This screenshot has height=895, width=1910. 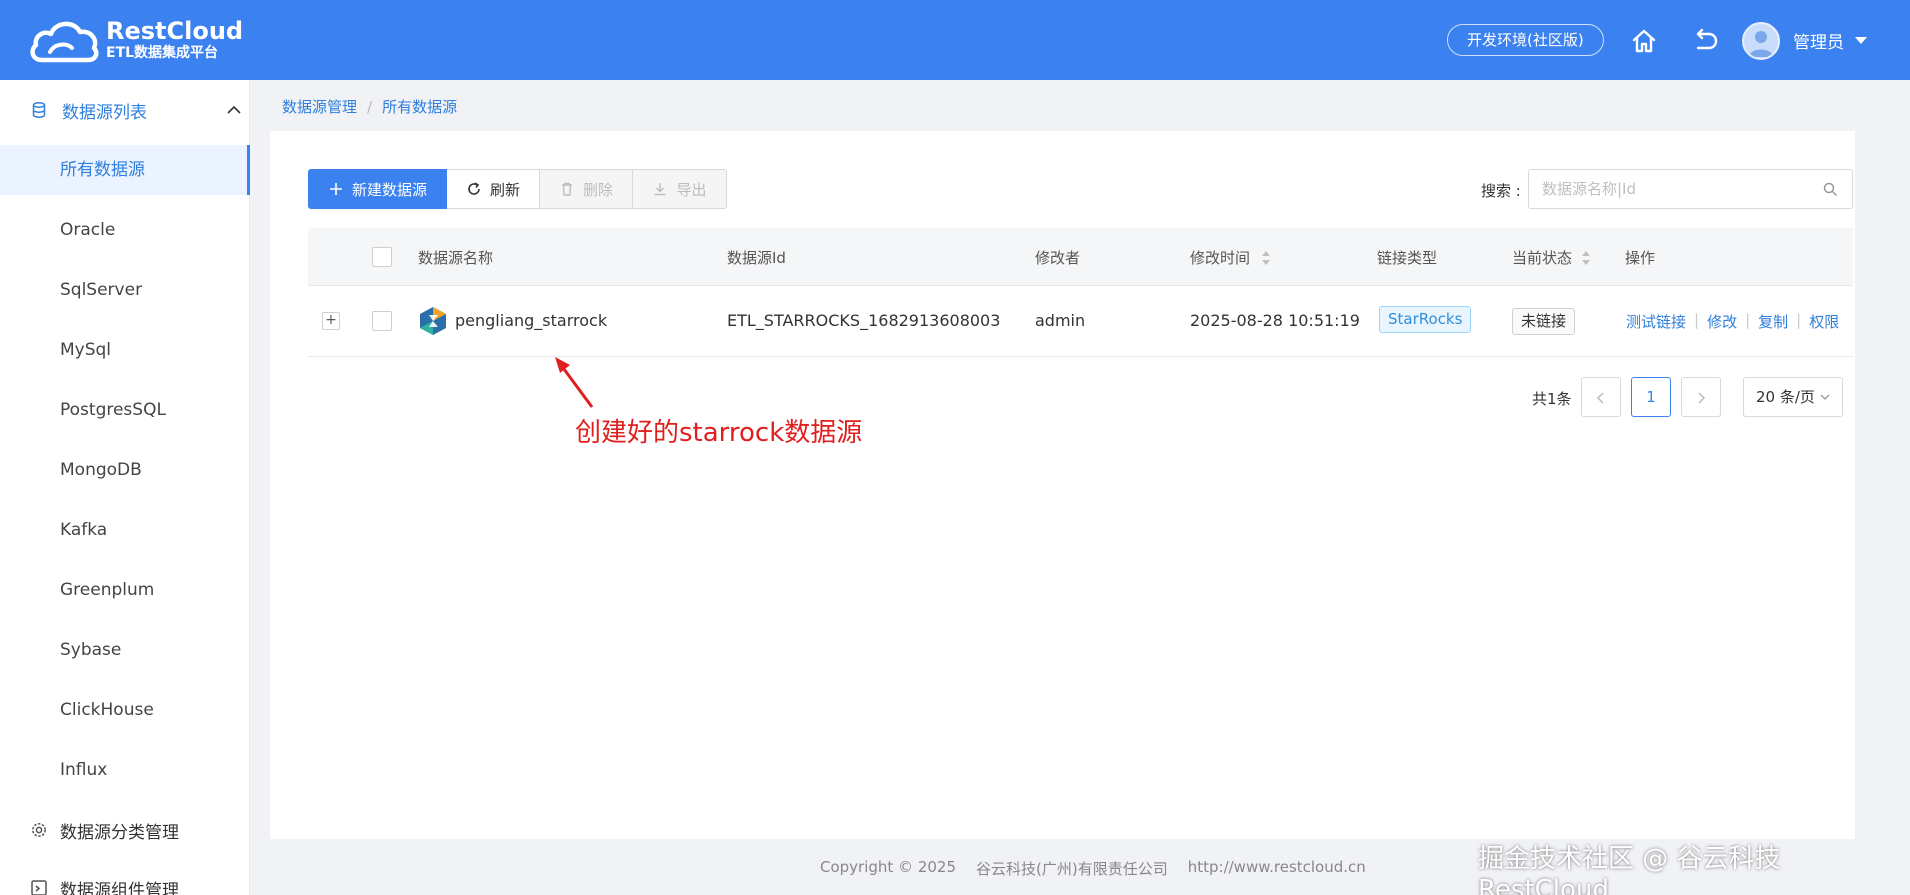 What do you see at coordinates (1818, 40) in the screenshot?
I see `user-name: 管理员` at bounding box center [1818, 40].